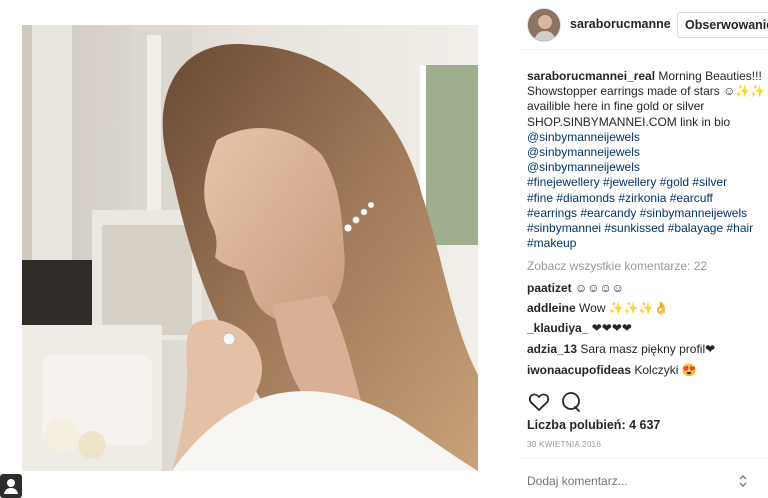 The height and width of the screenshot is (498, 768). What do you see at coordinates (645, 198) in the screenshot?
I see `hashtag-line: #fine #diamonds #zirkonia #earcuff` at bounding box center [645, 198].